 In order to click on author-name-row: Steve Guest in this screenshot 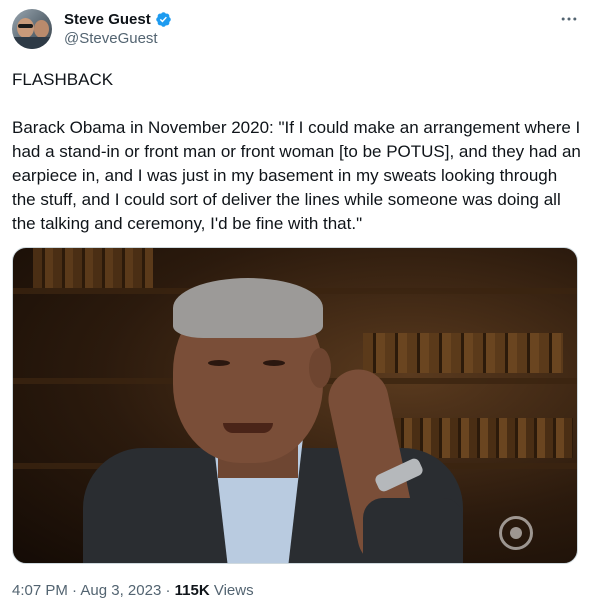, I will do `click(118, 19)`.